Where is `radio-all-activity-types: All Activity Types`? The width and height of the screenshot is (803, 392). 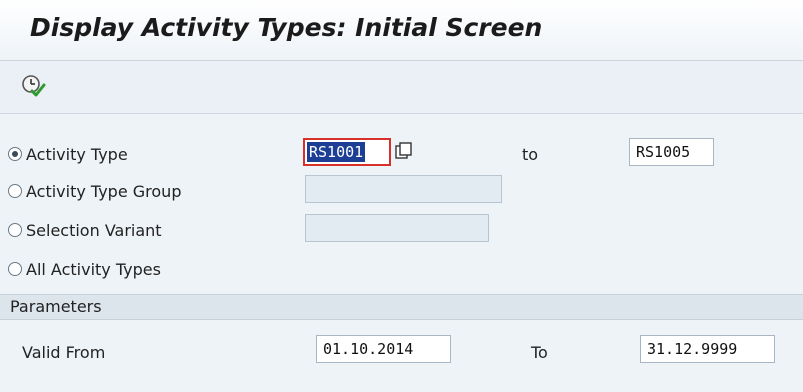 radio-all-activity-types: All Activity Types is located at coordinates (84, 269).